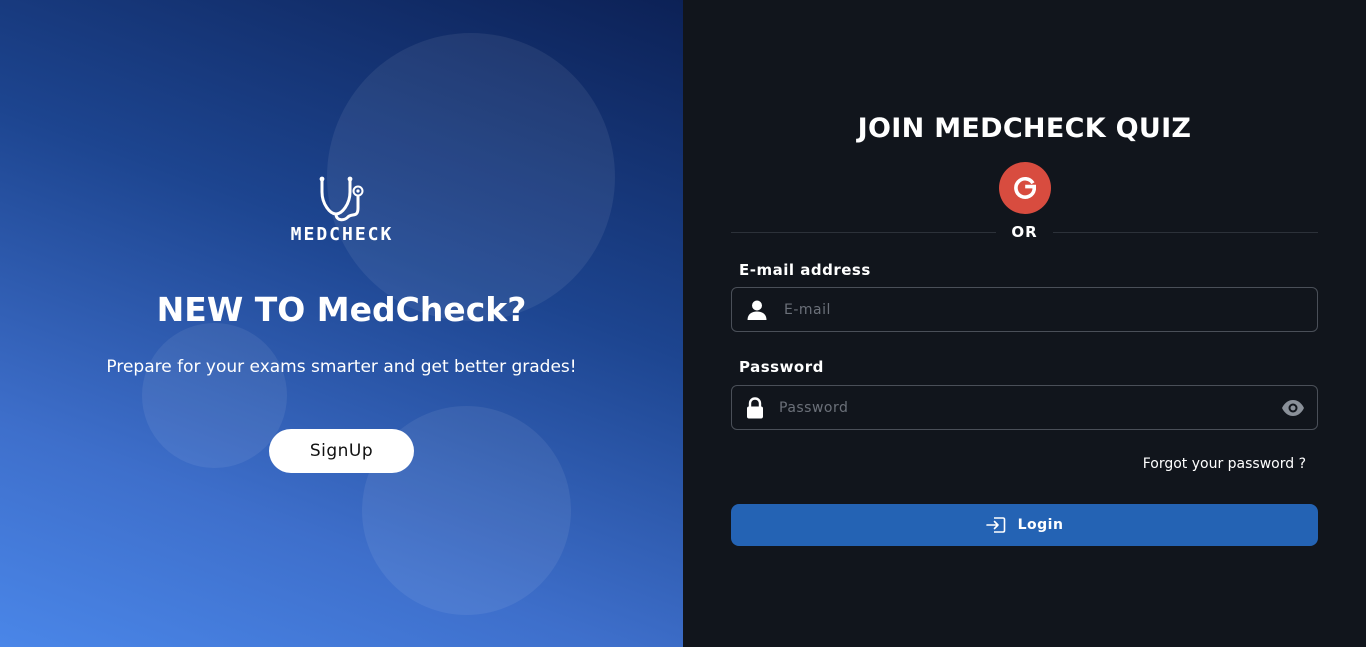  Describe the element at coordinates (341, 309) in the screenshot. I see `hero-headline: NEW TO MedCheck?` at that location.